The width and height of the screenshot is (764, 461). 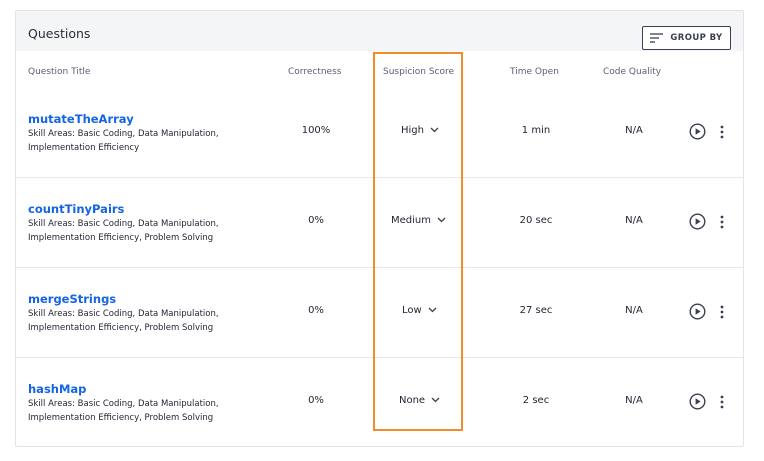 What do you see at coordinates (696, 38) in the screenshot?
I see `group-by-label: GROUP BY` at bounding box center [696, 38].